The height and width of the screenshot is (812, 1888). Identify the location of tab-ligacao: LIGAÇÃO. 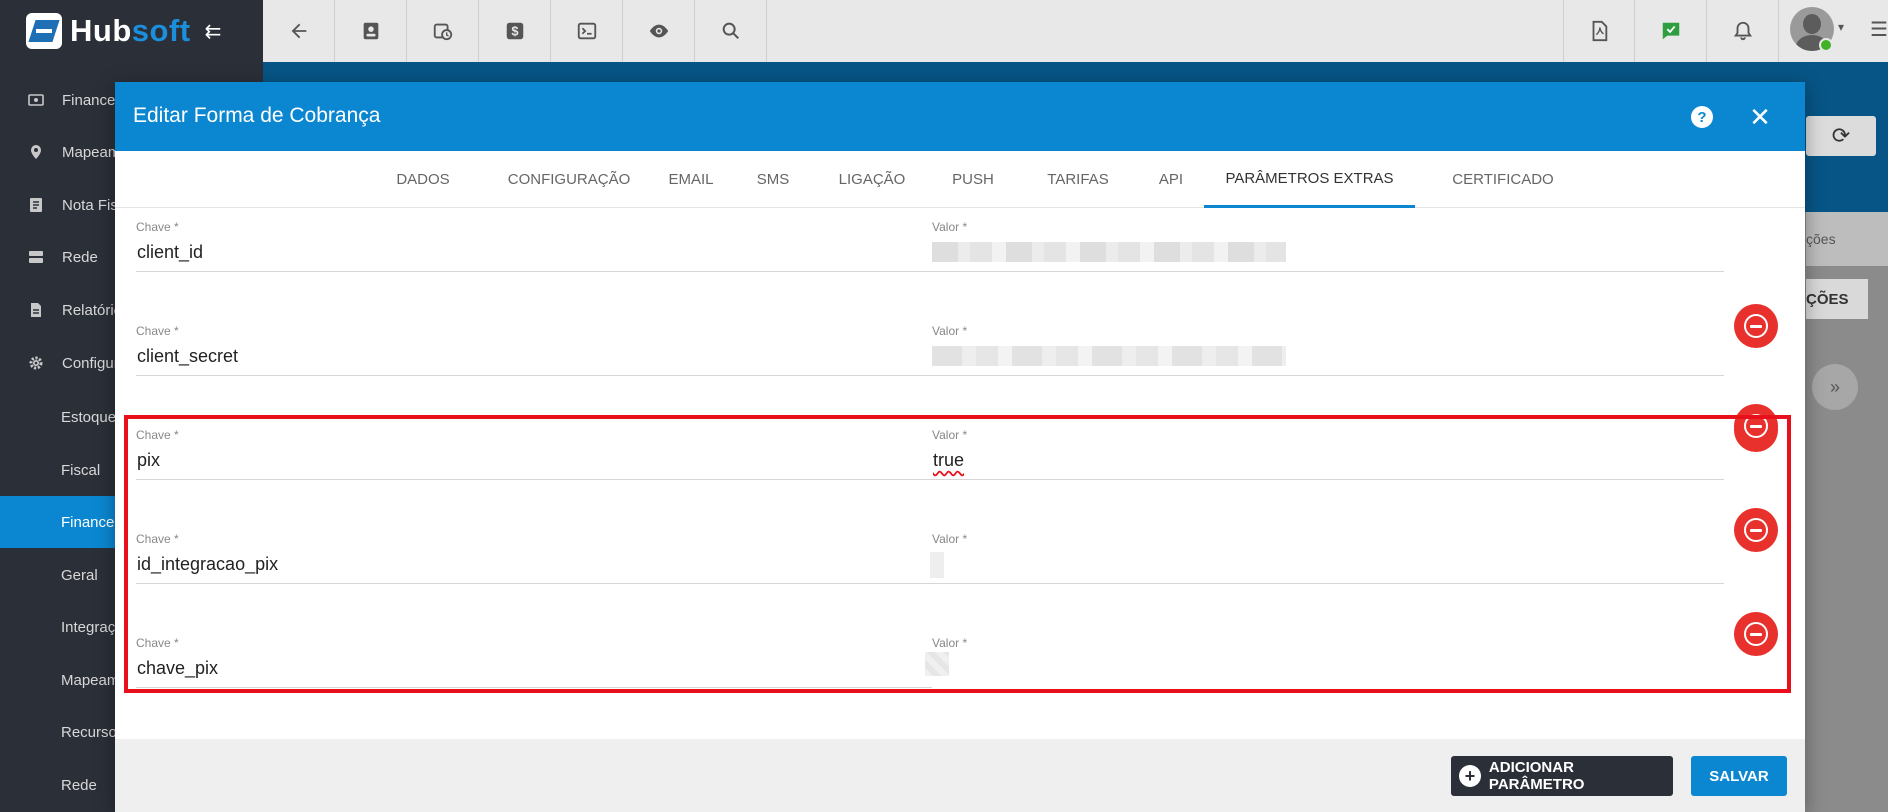
(872, 179).